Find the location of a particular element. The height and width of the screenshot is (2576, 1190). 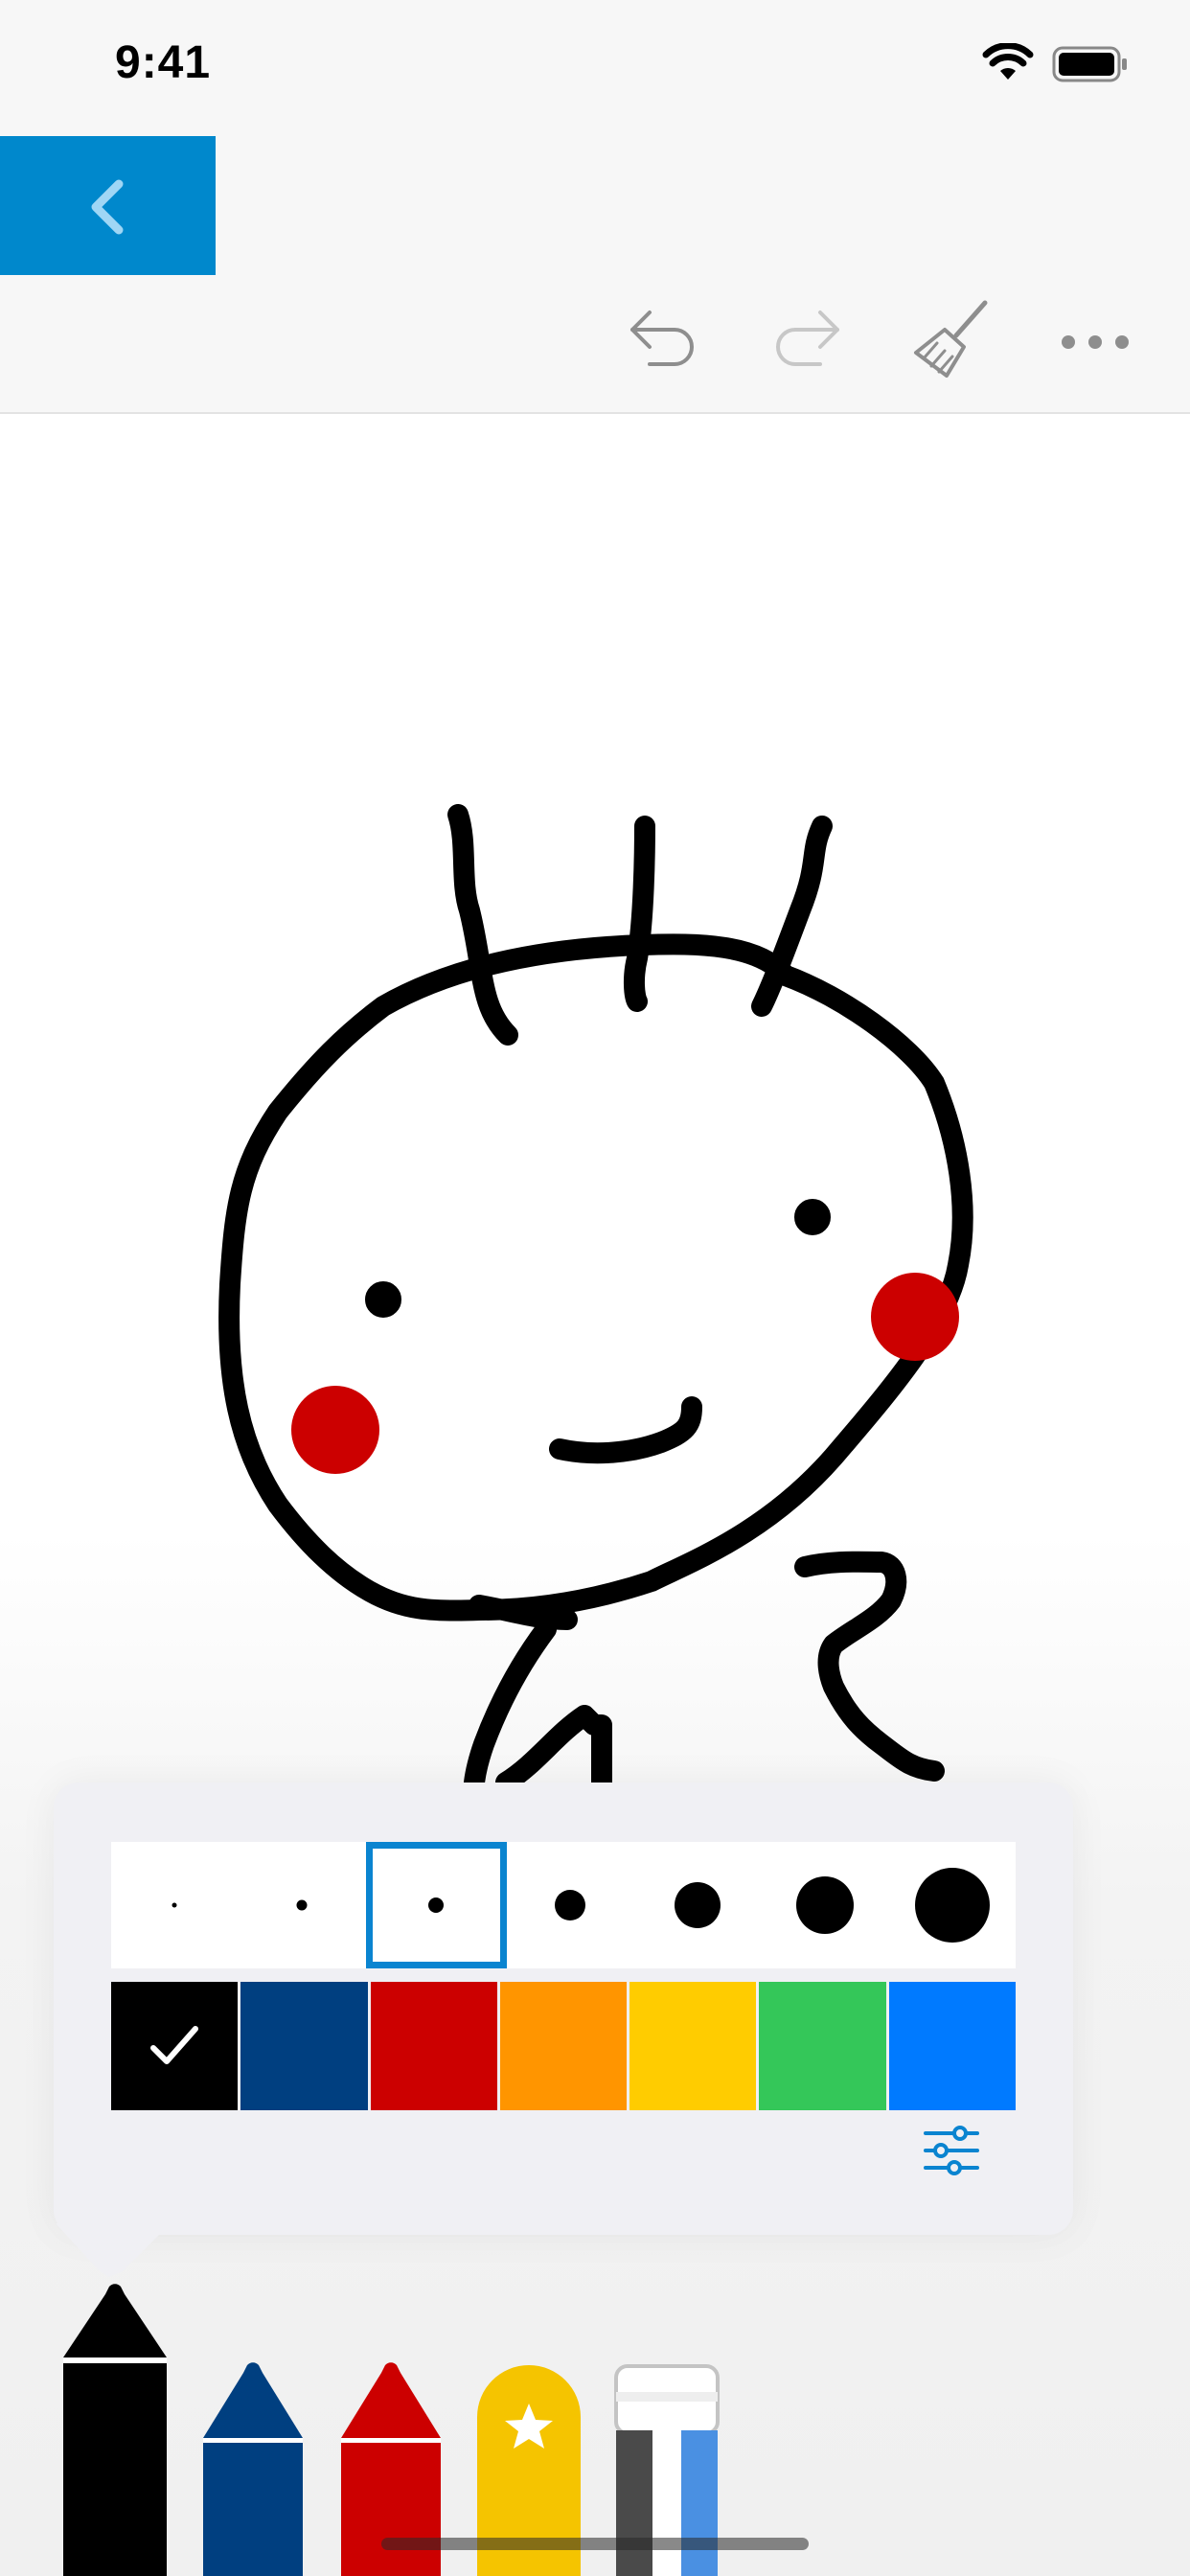

color-swatch-orange is located at coordinates (563, 2046).